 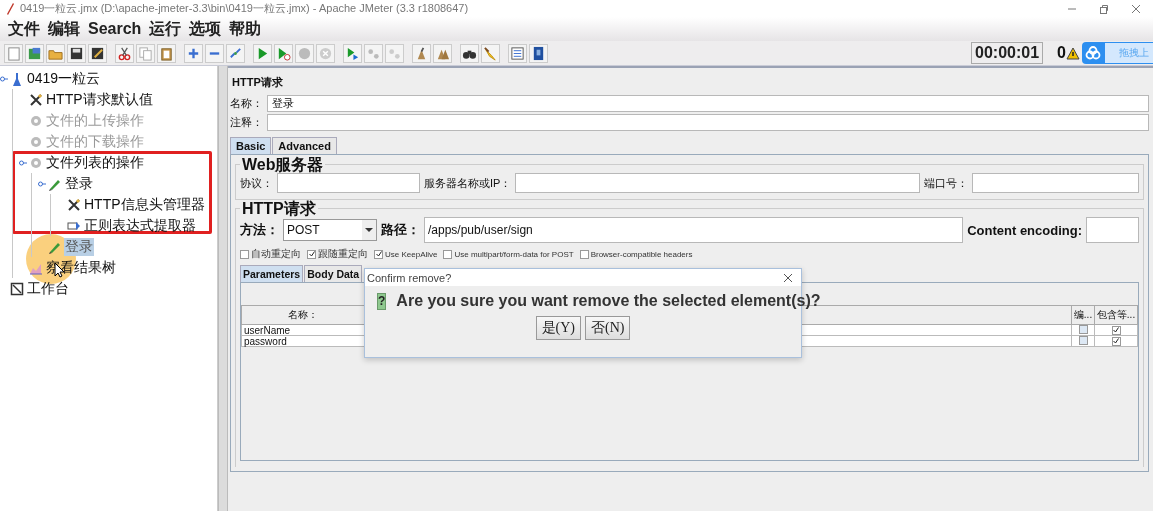 I want to click on table-cell: password, so click(x=303, y=341).